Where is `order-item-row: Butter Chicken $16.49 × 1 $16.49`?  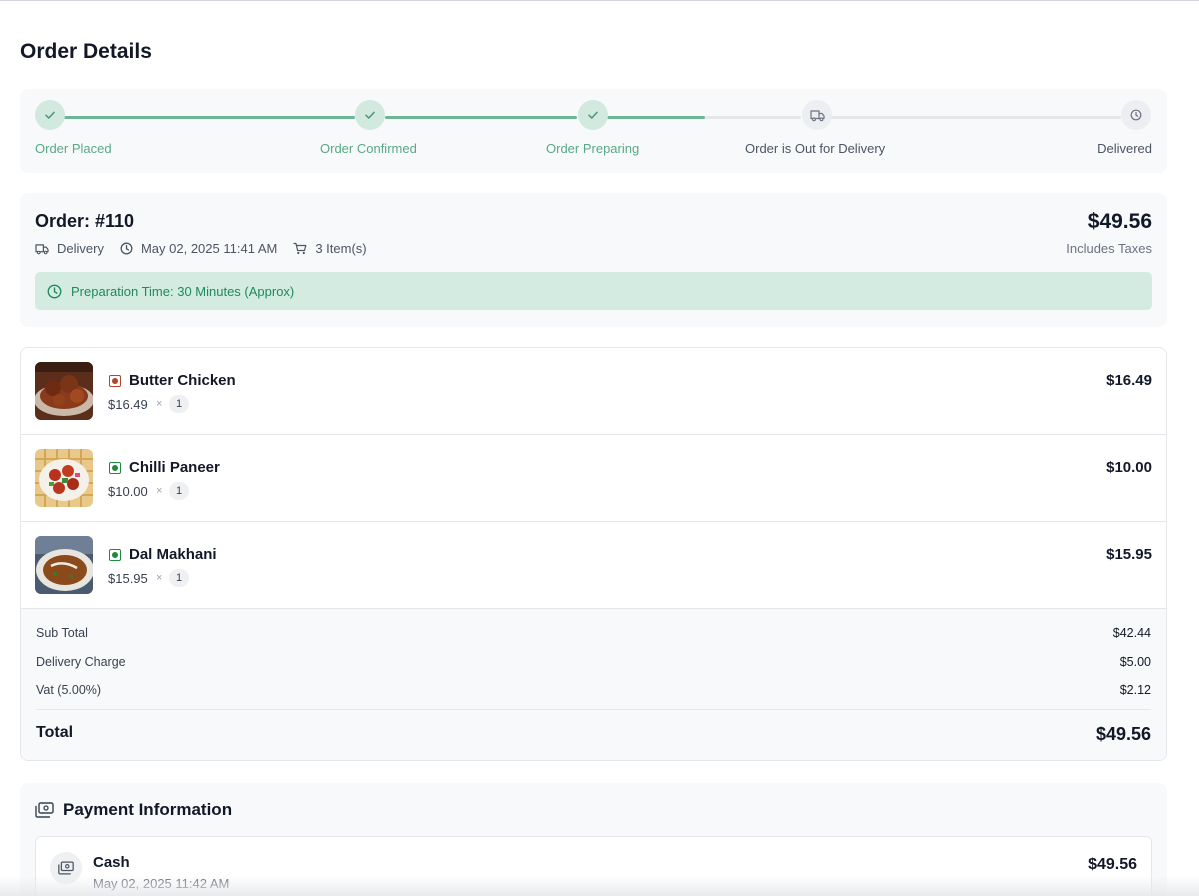
order-item-row: Butter Chicken $16.49 × 1 $16.49 is located at coordinates (593, 391).